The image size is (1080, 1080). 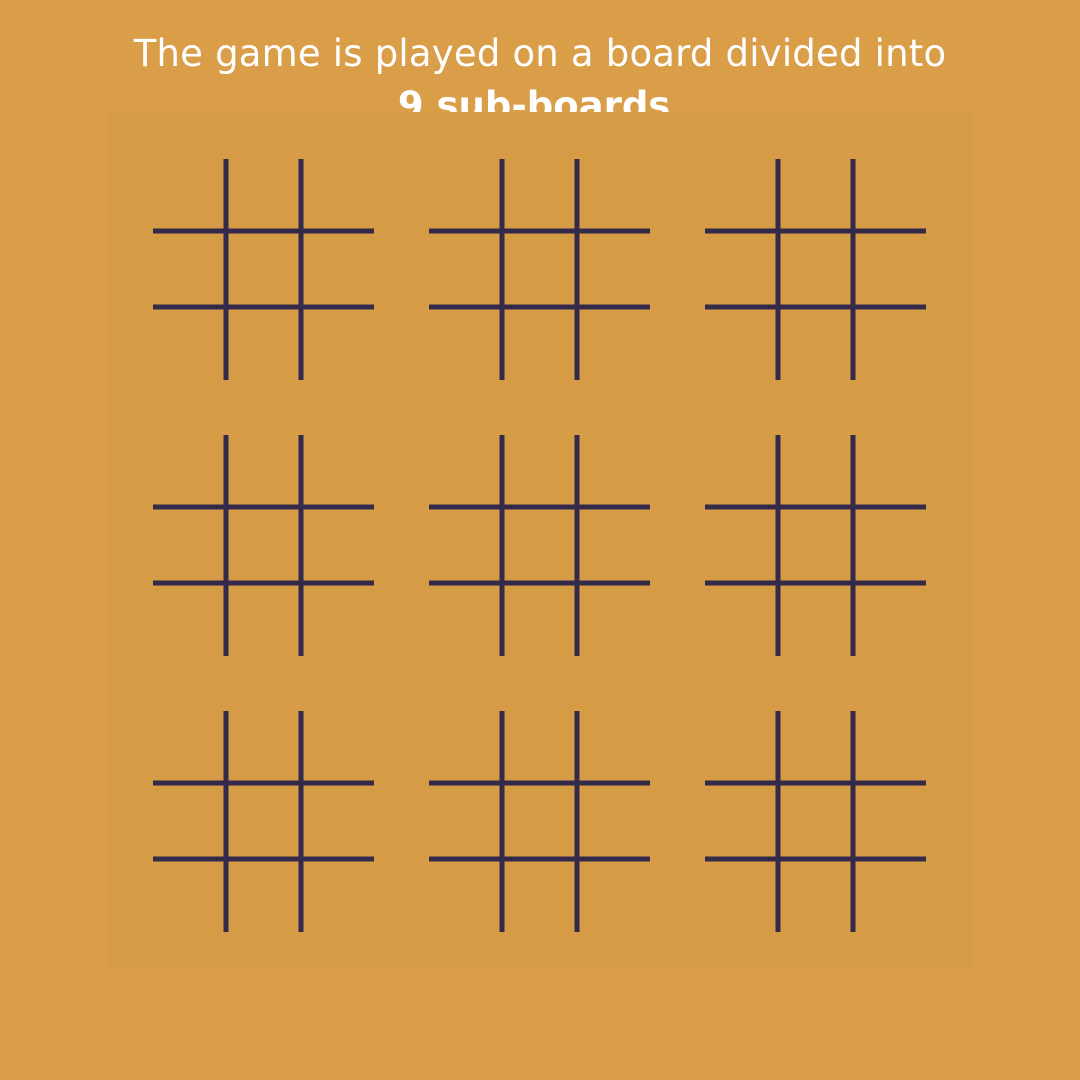 What do you see at coordinates (815, 545) in the screenshot?
I see `sub-board-r2-c3` at bounding box center [815, 545].